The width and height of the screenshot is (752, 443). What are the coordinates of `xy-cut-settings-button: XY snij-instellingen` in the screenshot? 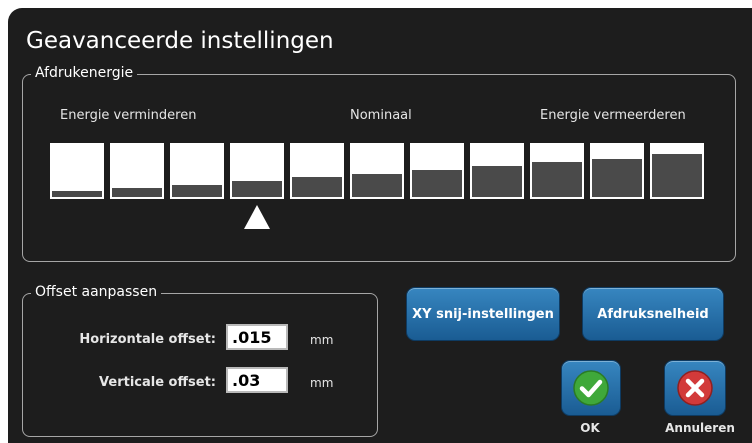 It's located at (483, 314).